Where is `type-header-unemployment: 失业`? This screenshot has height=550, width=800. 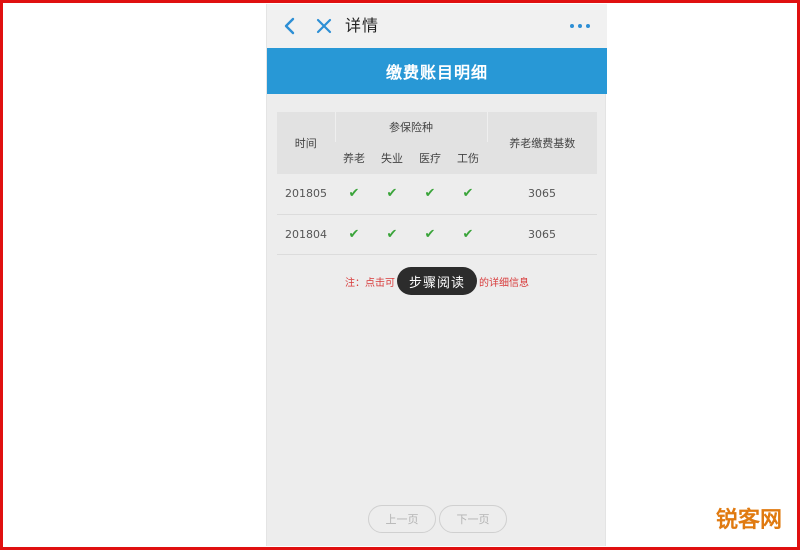
type-header-unemployment: 失业 is located at coordinates (392, 158).